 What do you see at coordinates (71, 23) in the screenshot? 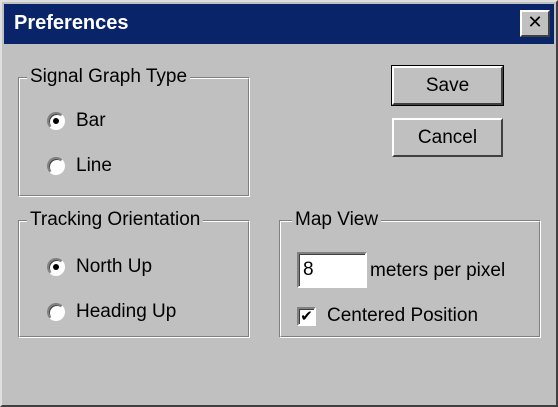
I see `window-title: Preferences` at bounding box center [71, 23].